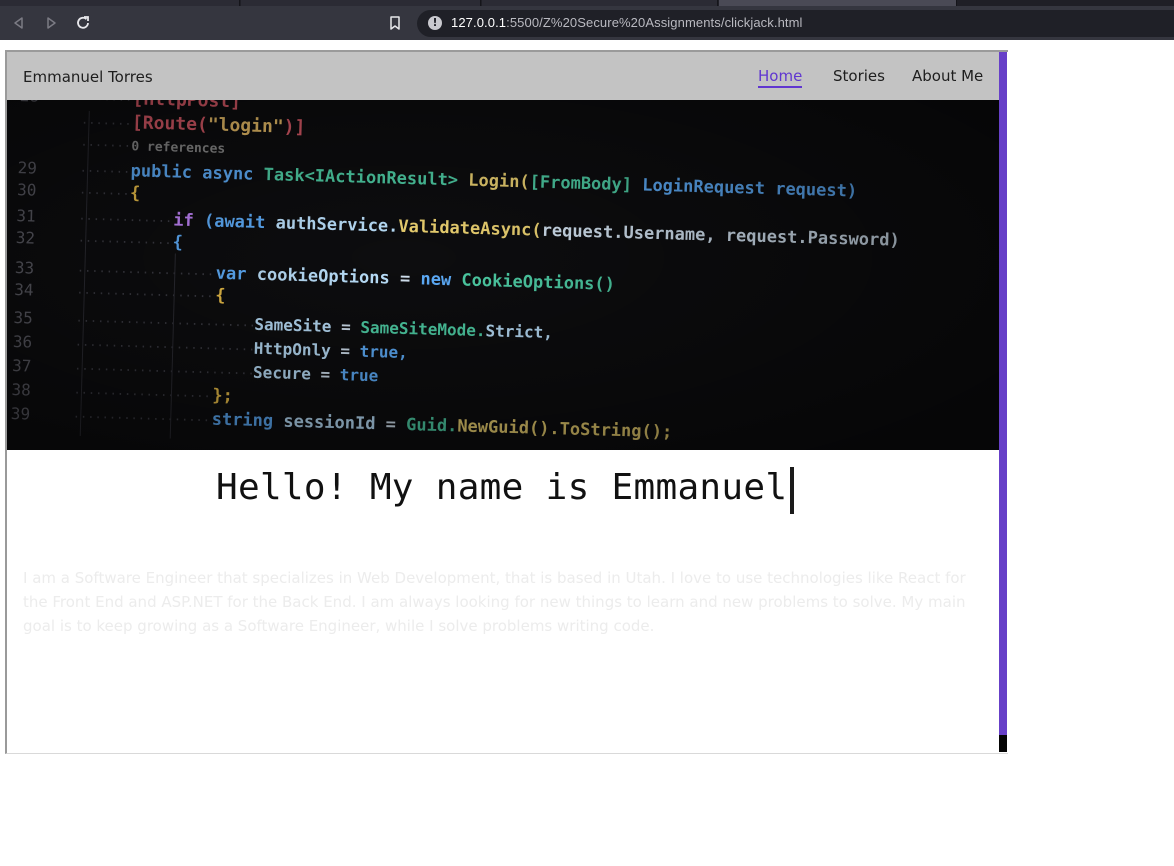 The width and height of the screenshot is (1174, 866). I want to click on frame-accent-bar, so click(1003, 393).